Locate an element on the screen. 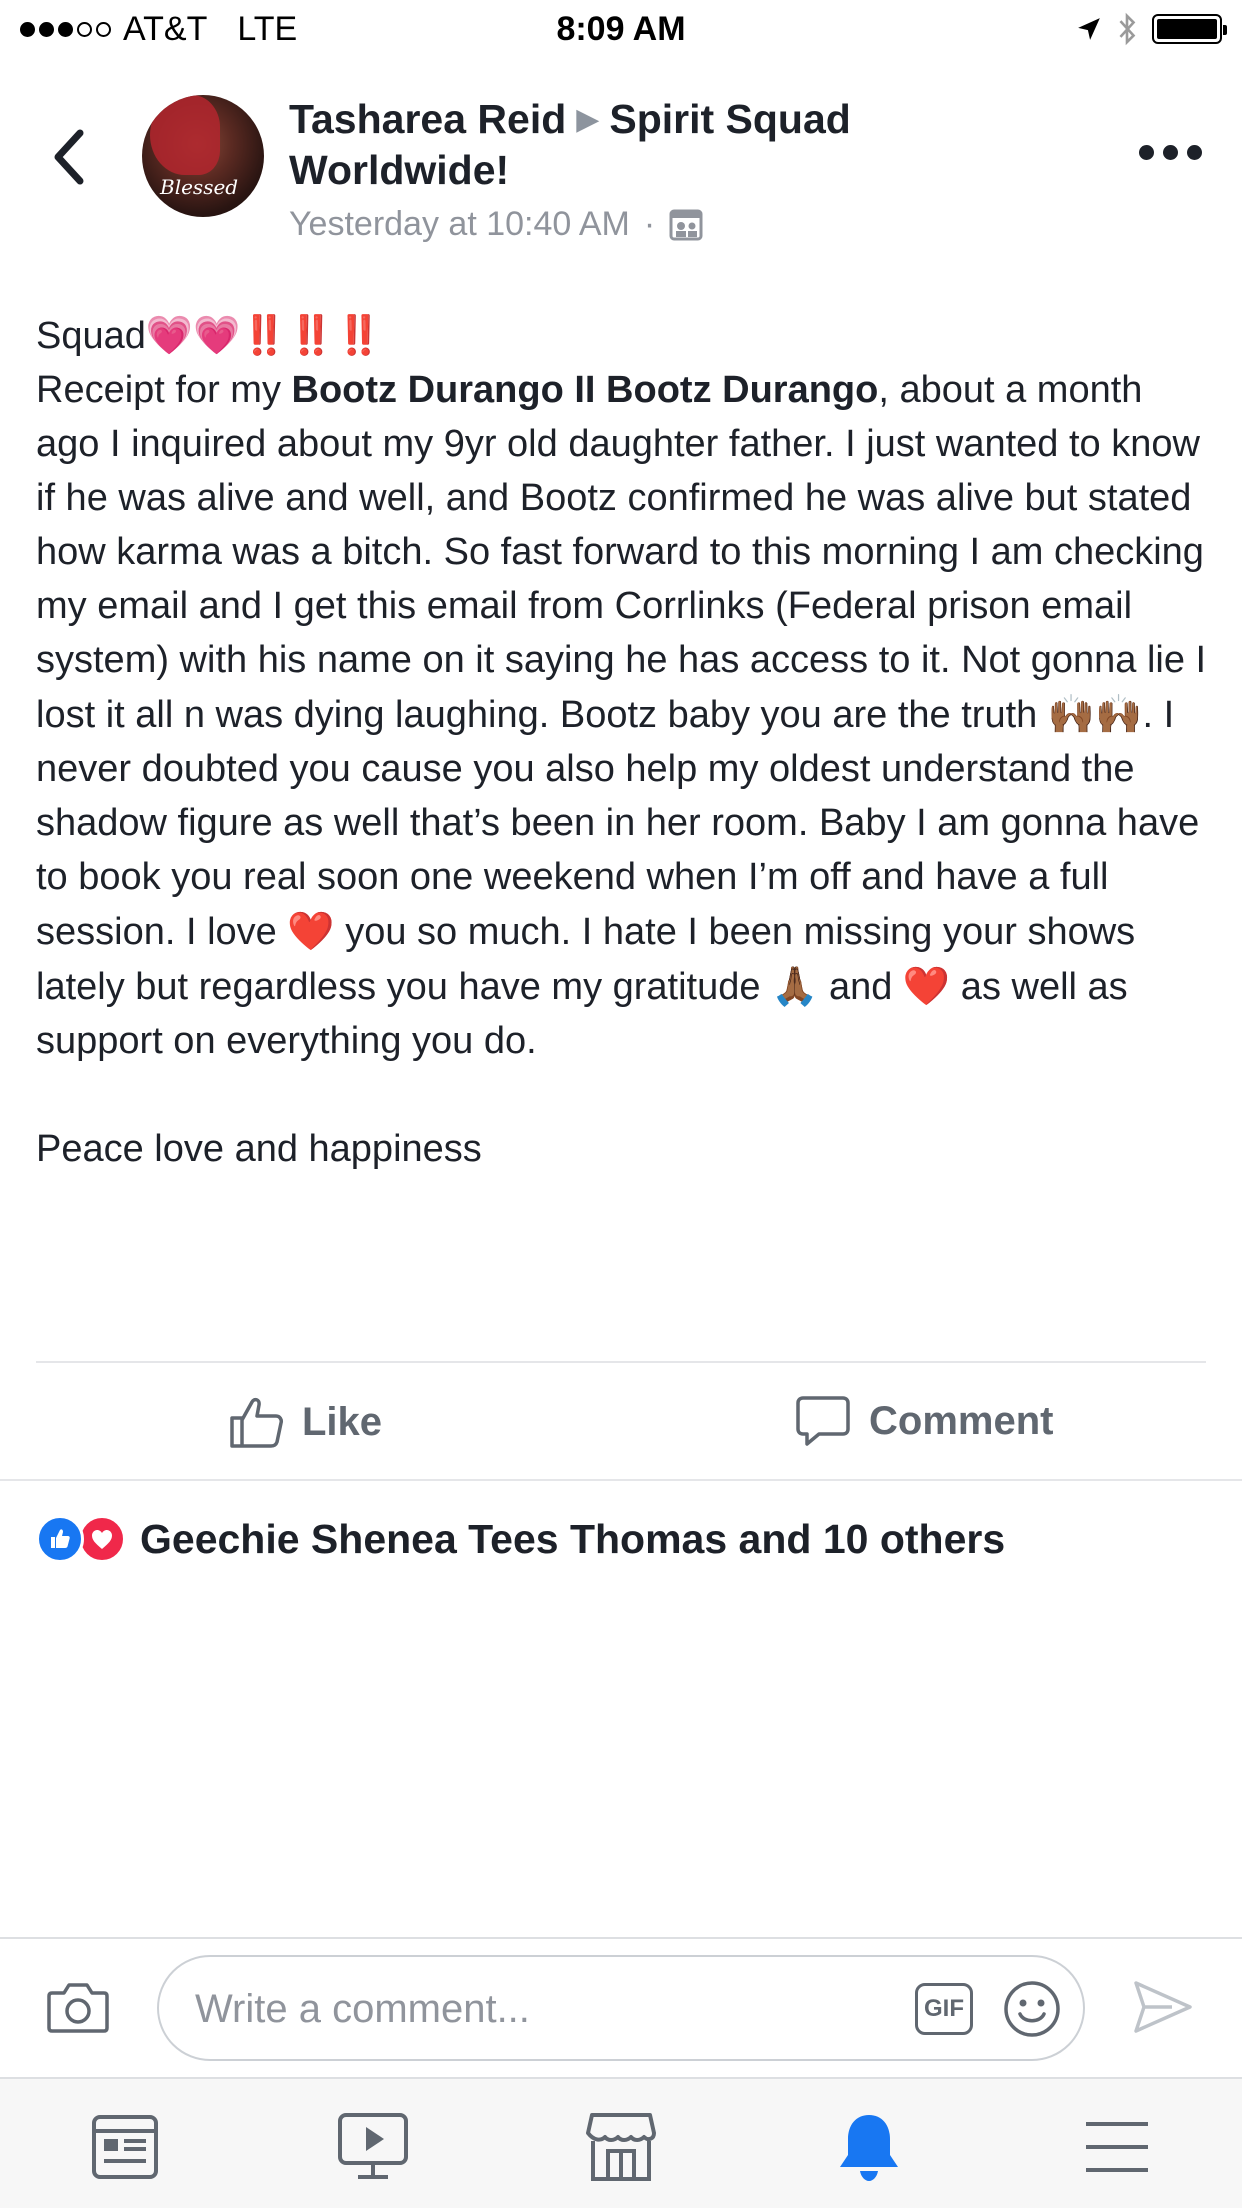 This screenshot has width=1242, height=2208. send-button is located at coordinates (1163, 2009).